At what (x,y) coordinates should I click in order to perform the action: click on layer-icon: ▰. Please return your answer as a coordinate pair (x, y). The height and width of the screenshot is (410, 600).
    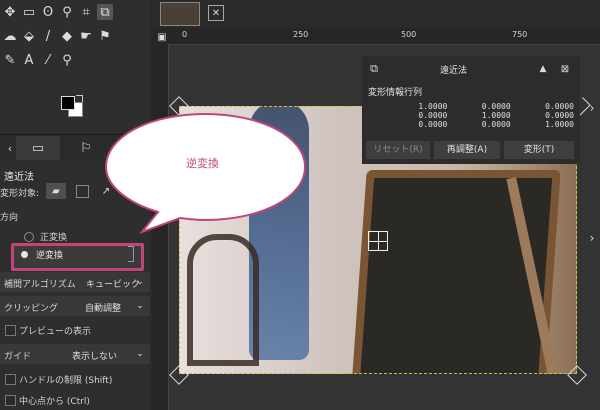
    Looking at the image, I should click on (56, 191).